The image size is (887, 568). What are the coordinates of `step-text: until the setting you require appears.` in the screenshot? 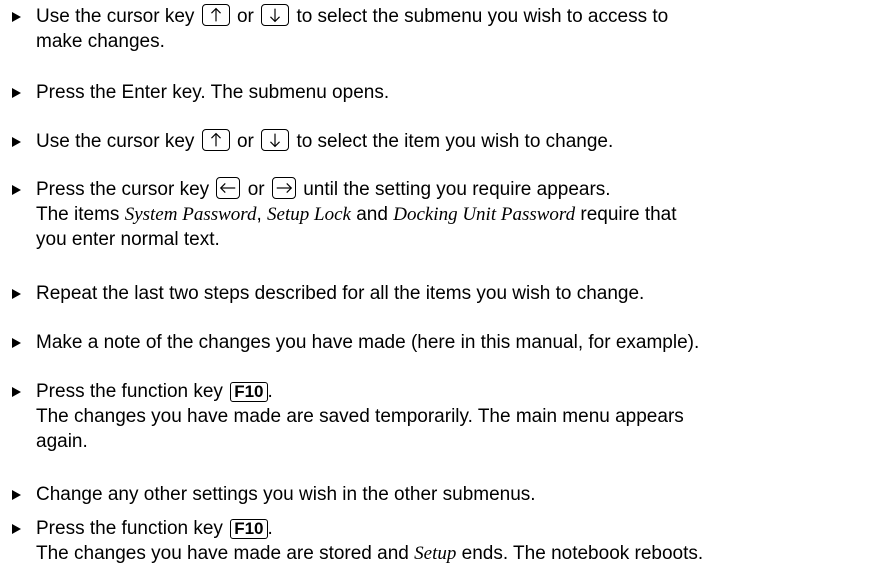 It's located at (457, 189).